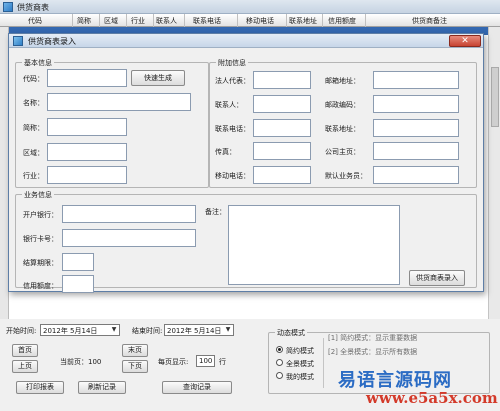  What do you see at coordinates (102, 387) in the screenshot?
I see `refresh-button: 刷新记录` at bounding box center [102, 387].